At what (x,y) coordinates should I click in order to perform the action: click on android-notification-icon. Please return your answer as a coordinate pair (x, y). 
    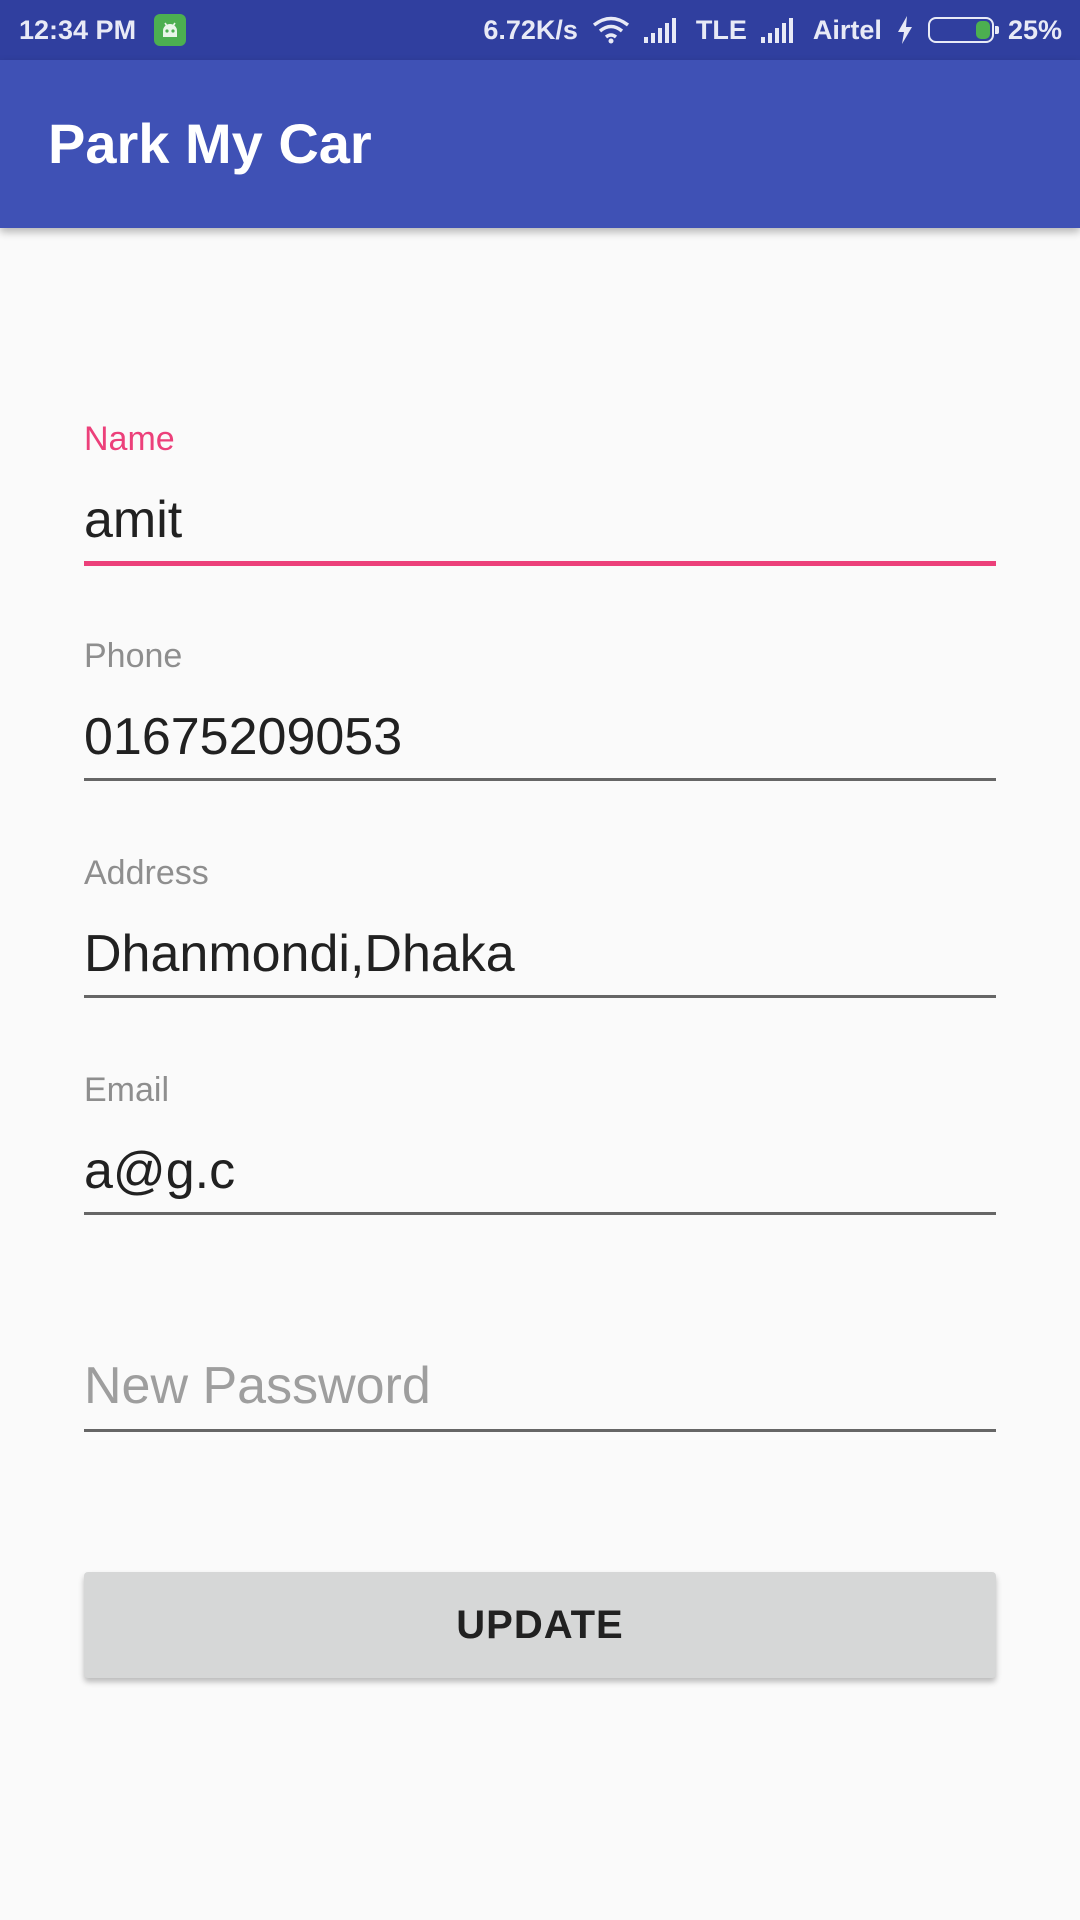
    Looking at the image, I should click on (170, 30).